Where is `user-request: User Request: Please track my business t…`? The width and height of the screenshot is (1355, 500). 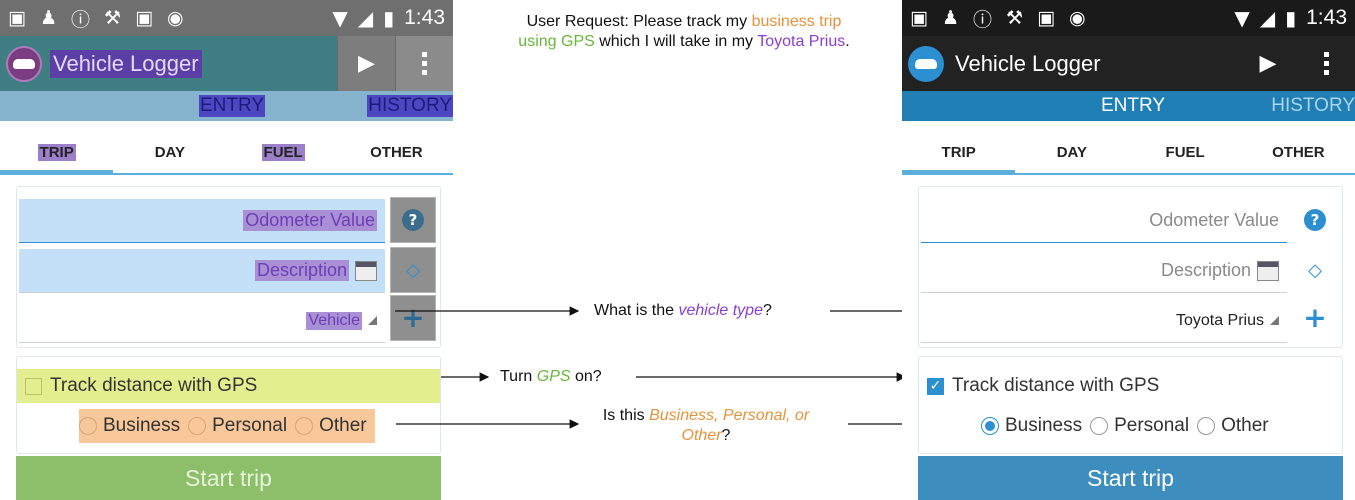 user-request: User Request: Please track my business t… is located at coordinates (684, 31).